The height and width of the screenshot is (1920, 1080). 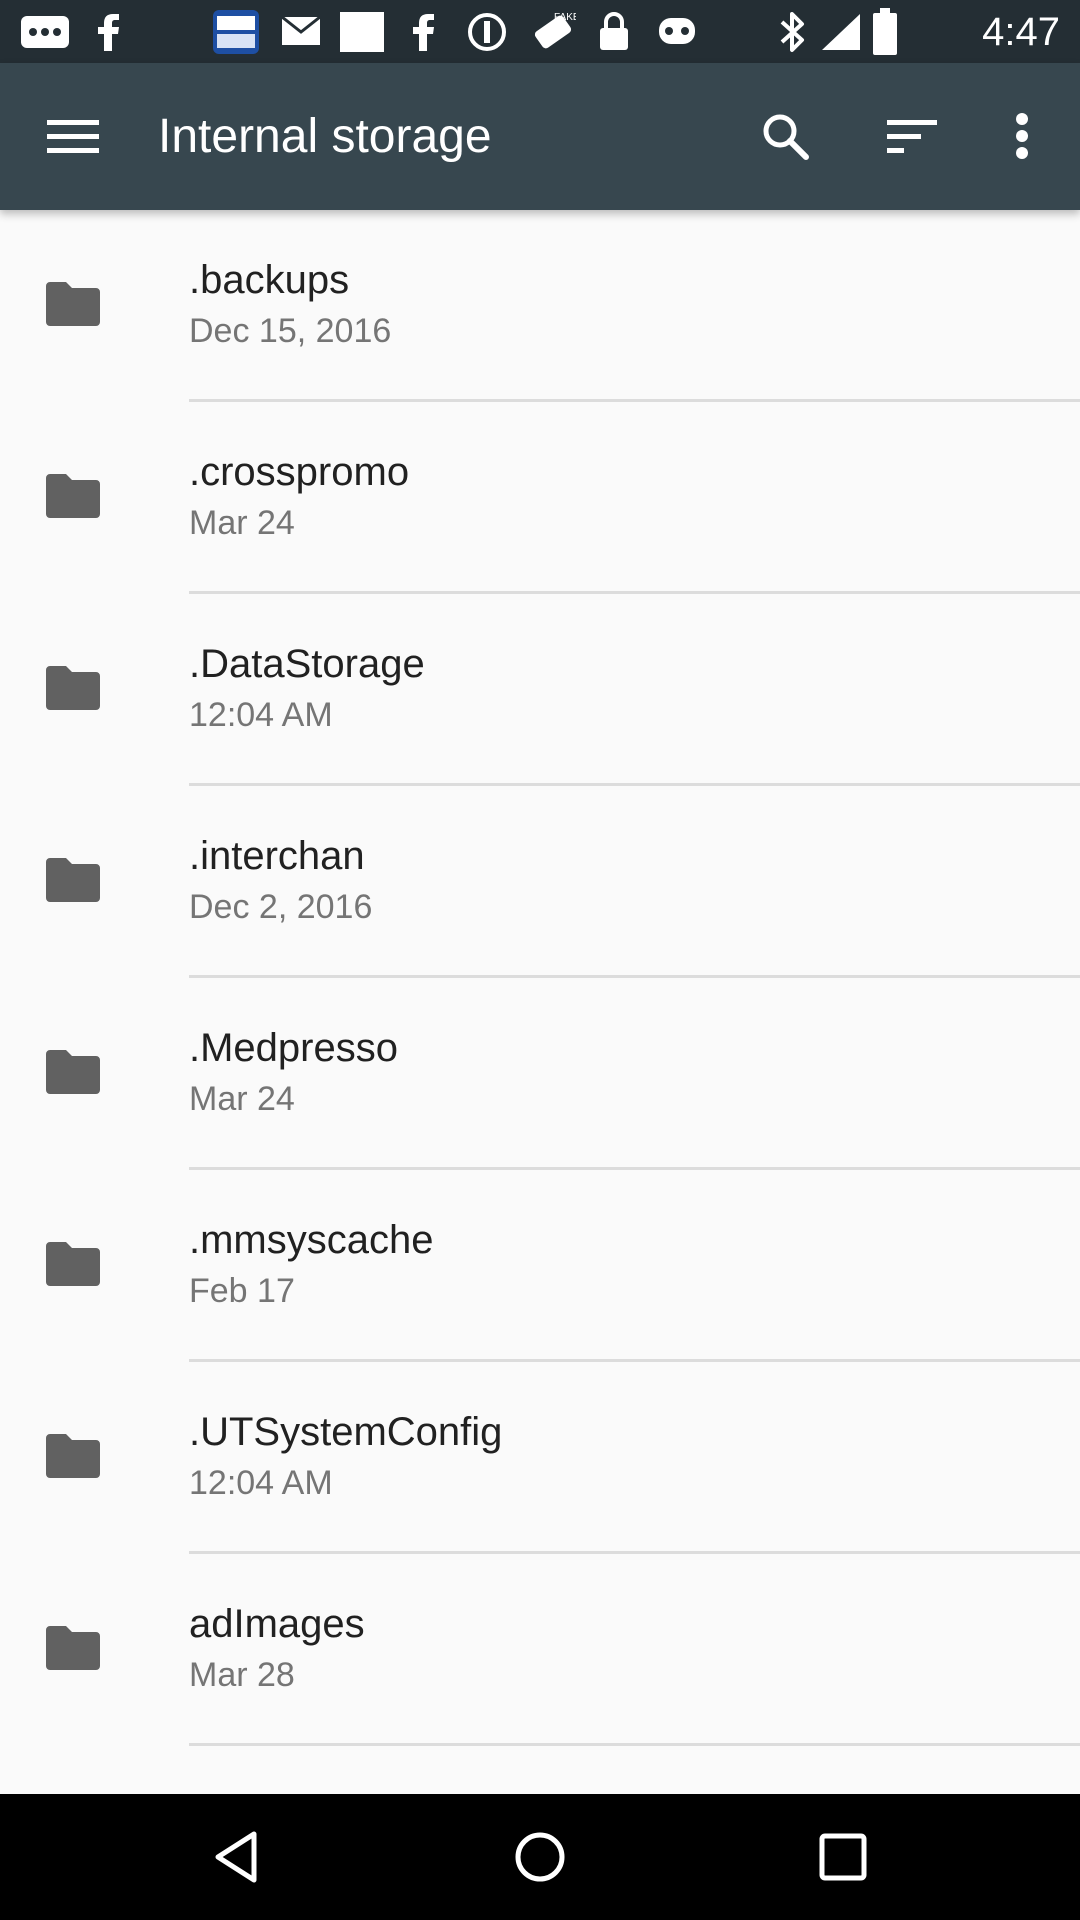 I want to click on file-name: .mmsyscache, so click(x=311, y=1240).